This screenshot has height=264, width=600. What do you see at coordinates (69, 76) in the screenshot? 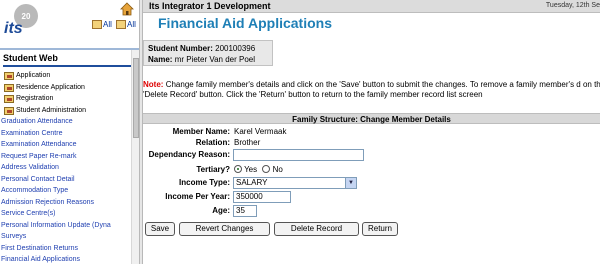
I see `menu-item-application: Application` at bounding box center [69, 76].